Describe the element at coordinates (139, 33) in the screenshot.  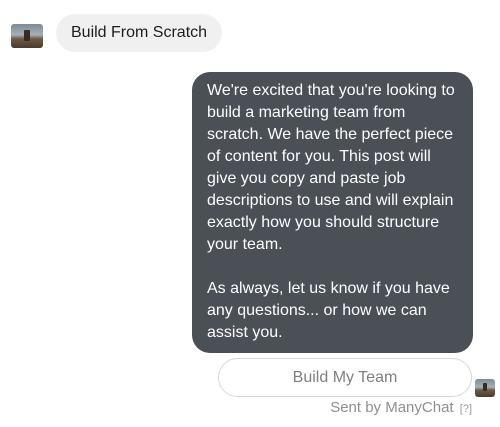
I see `user-message-bubble: Build From Scratch` at that location.